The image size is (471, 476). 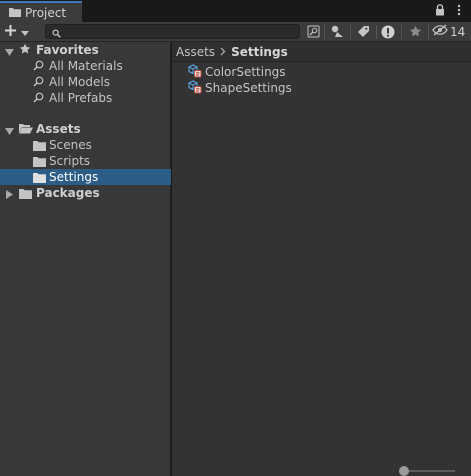 I want to click on list-item: ShapeSettings, so click(x=240, y=88).